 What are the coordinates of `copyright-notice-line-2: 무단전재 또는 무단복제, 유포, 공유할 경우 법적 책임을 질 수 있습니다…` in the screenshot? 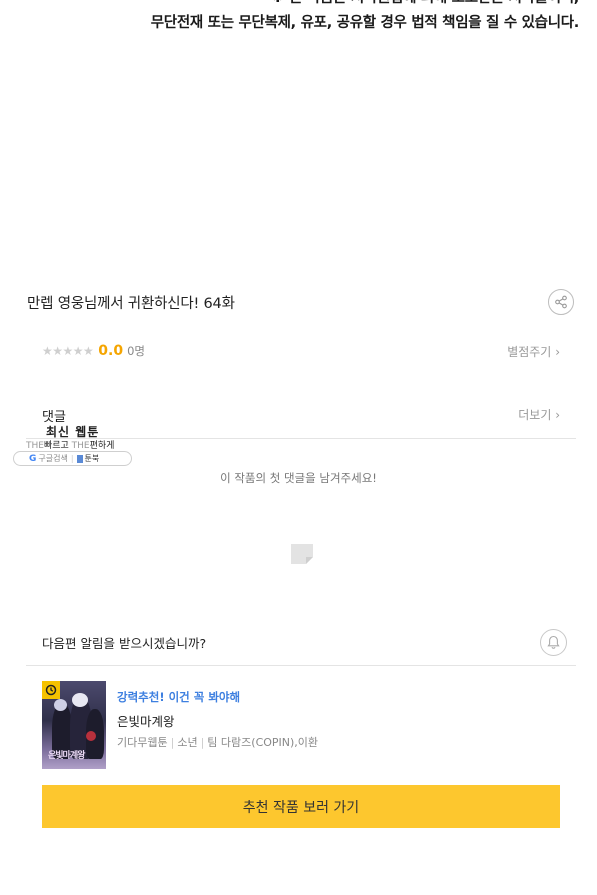 It's located at (365, 23).